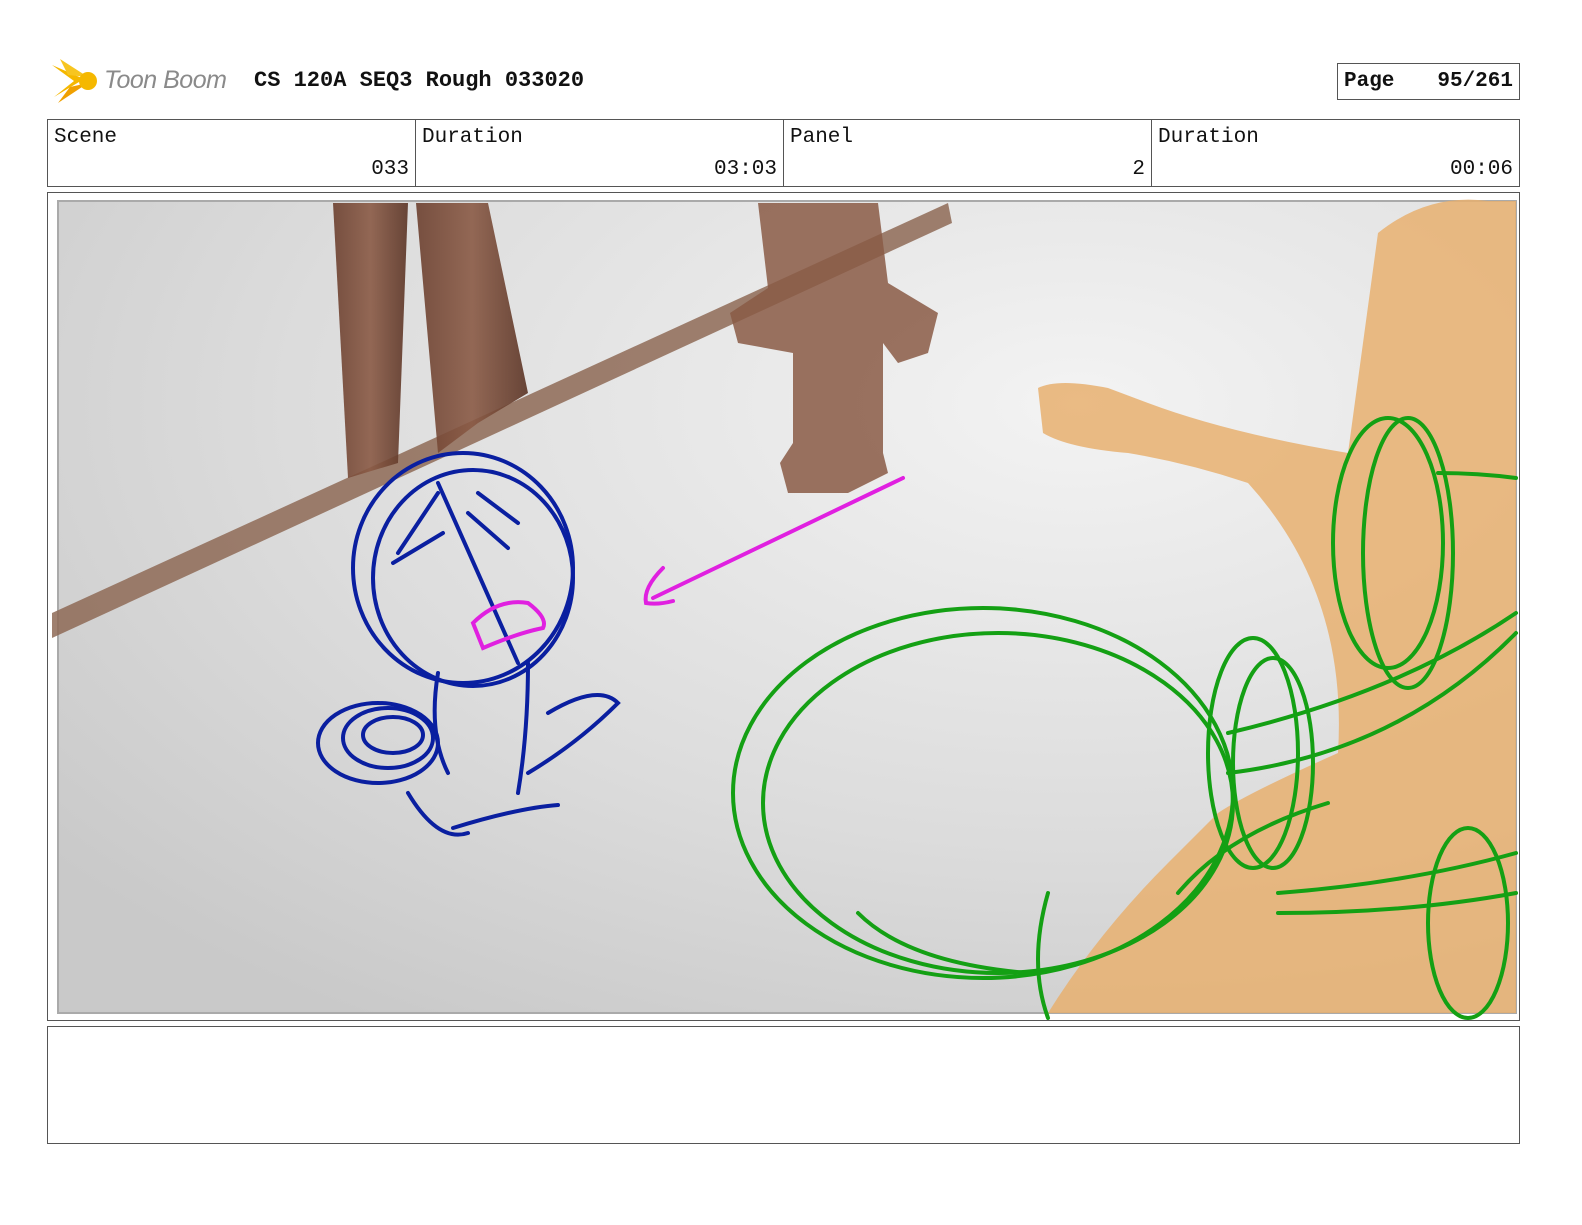 This screenshot has width=1582, height=1225. I want to click on scene-duration-cell: Duration 03:03, so click(600, 153).